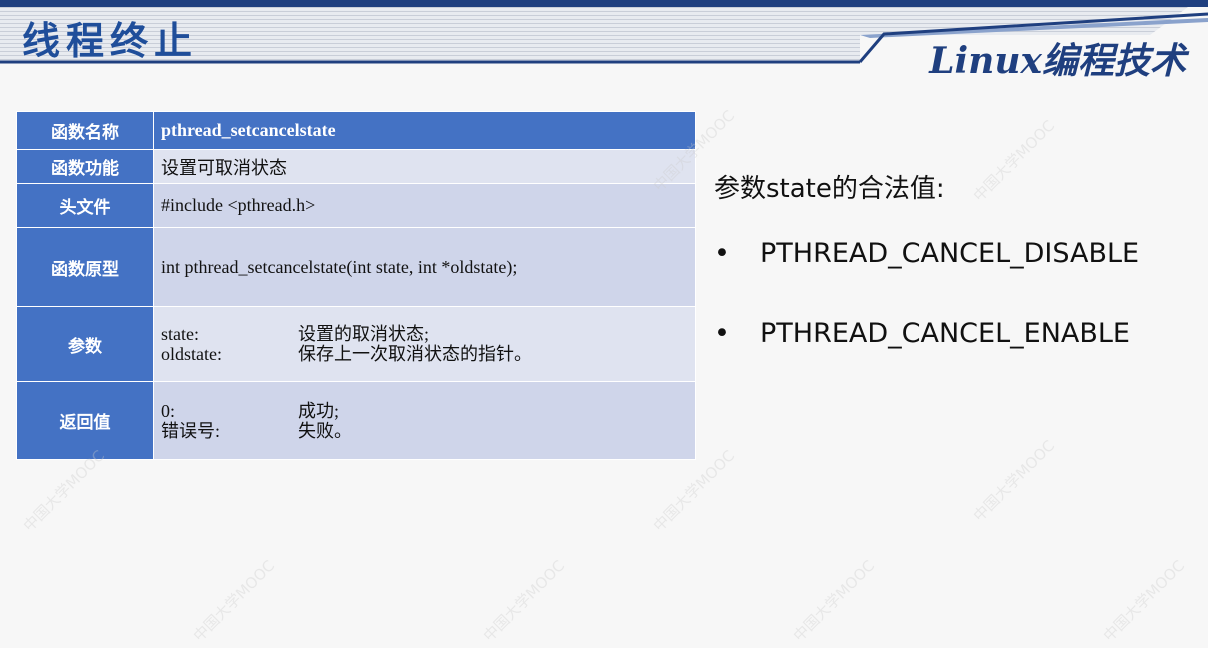 Image resolution: width=1208 pixels, height=648 pixels. What do you see at coordinates (424, 205) in the screenshot?
I see `row-value: #include <pthread.h>` at bounding box center [424, 205].